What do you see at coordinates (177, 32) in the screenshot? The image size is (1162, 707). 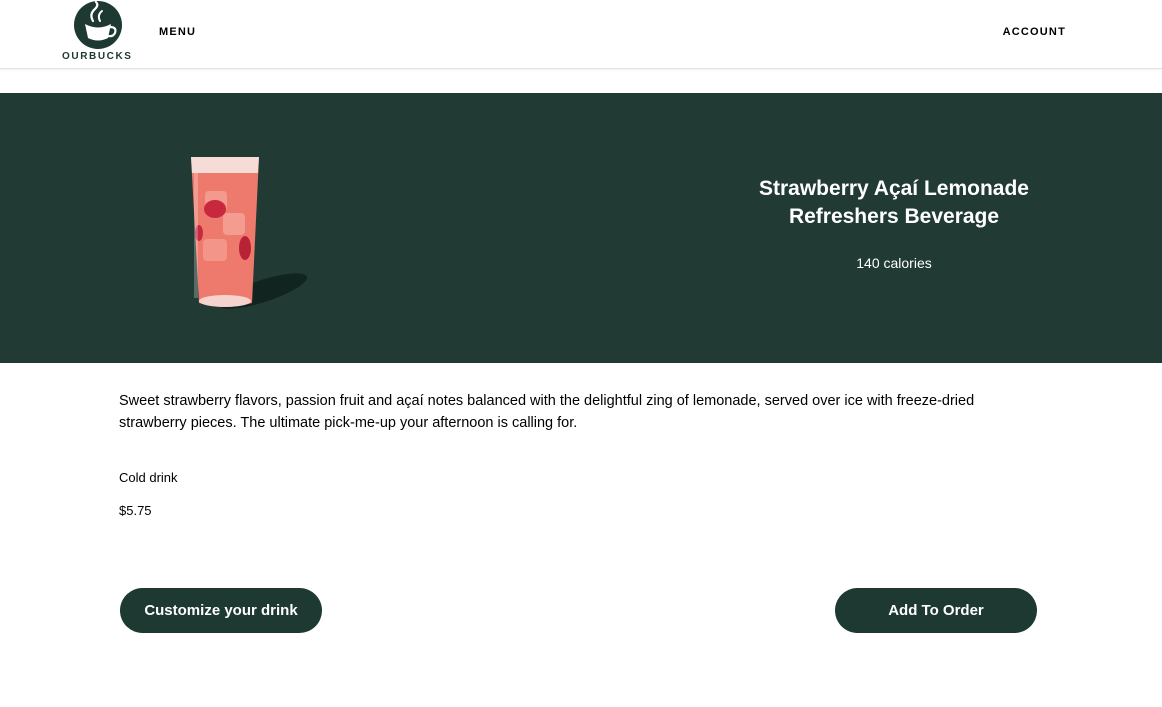 I see `nav-menu-link: MENU` at bounding box center [177, 32].